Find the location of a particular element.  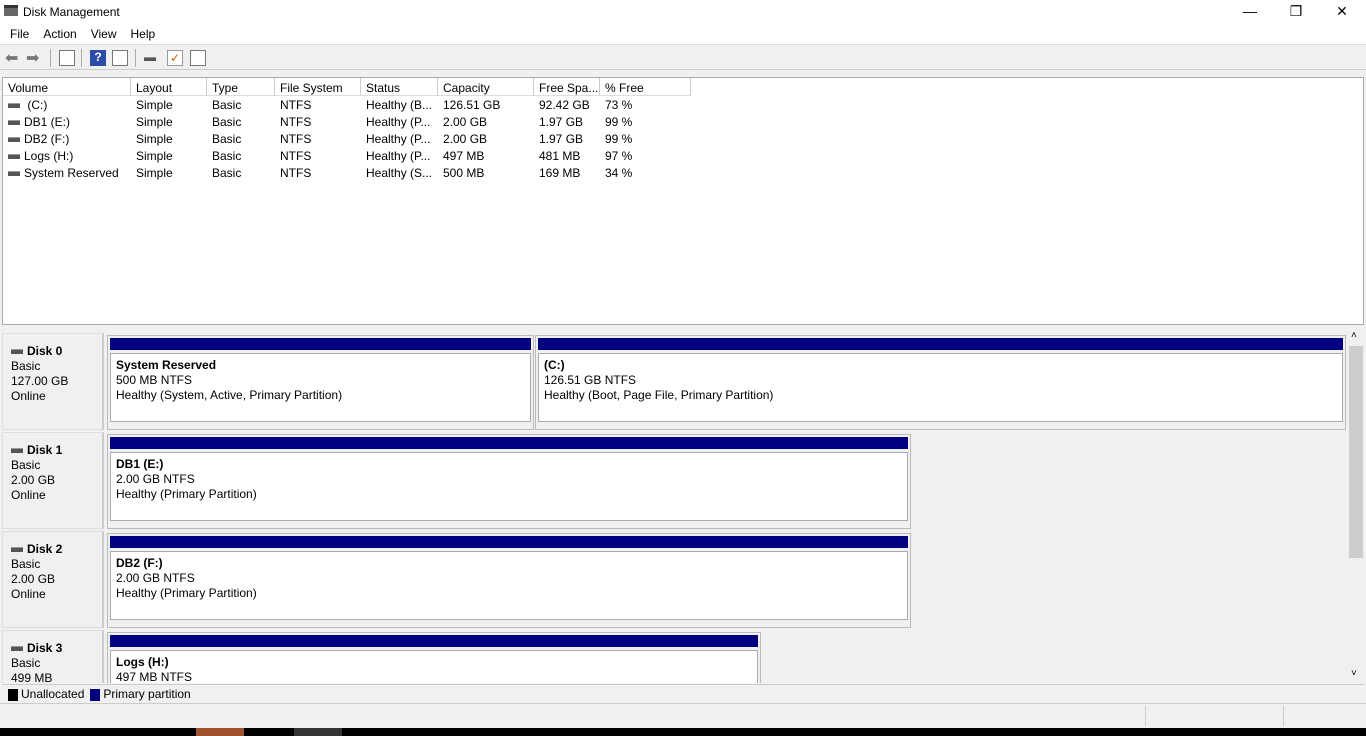

table-cell: Logs (H:) is located at coordinates (38, 155).